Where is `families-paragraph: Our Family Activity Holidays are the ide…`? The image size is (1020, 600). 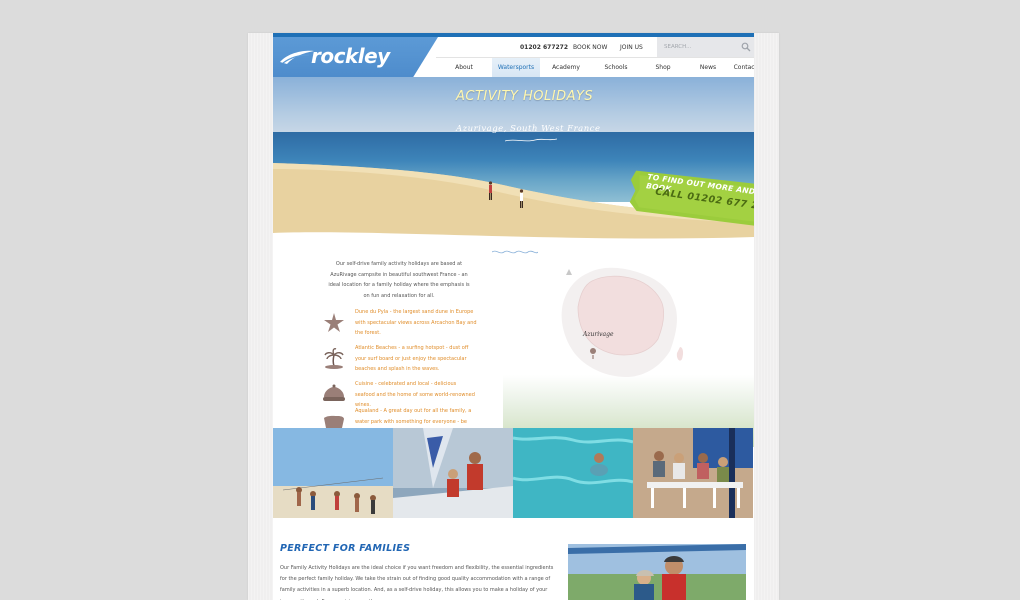 families-paragraph: Our Family Activity Holidays are the ide… is located at coordinates (417, 582).